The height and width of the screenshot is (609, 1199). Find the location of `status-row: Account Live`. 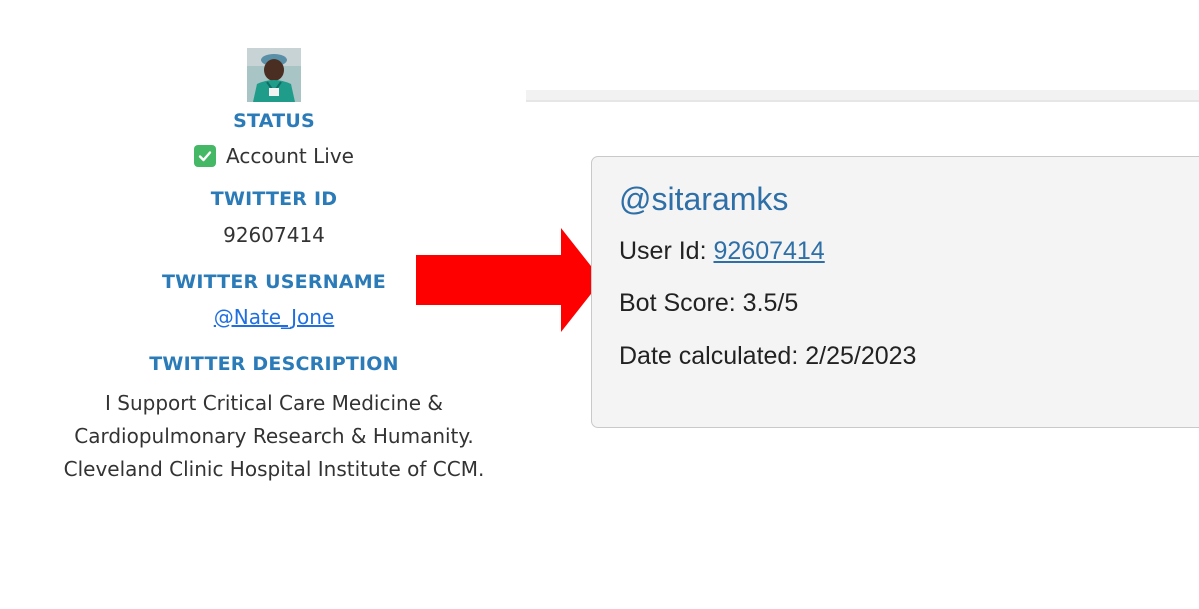

status-row: Account Live is located at coordinates (274, 156).